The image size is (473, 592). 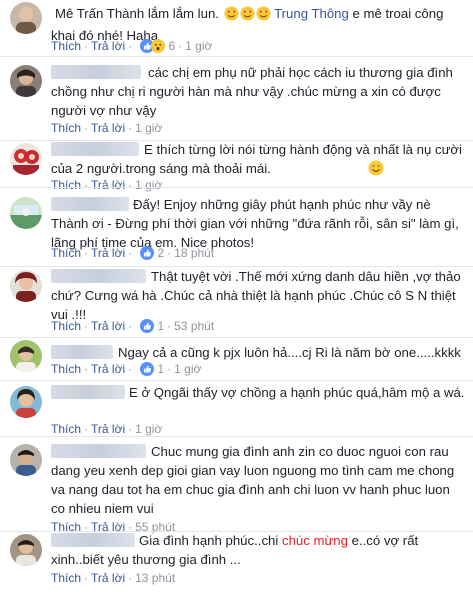 I want to click on tagged-user-link: Trung Thông, so click(x=311, y=13).